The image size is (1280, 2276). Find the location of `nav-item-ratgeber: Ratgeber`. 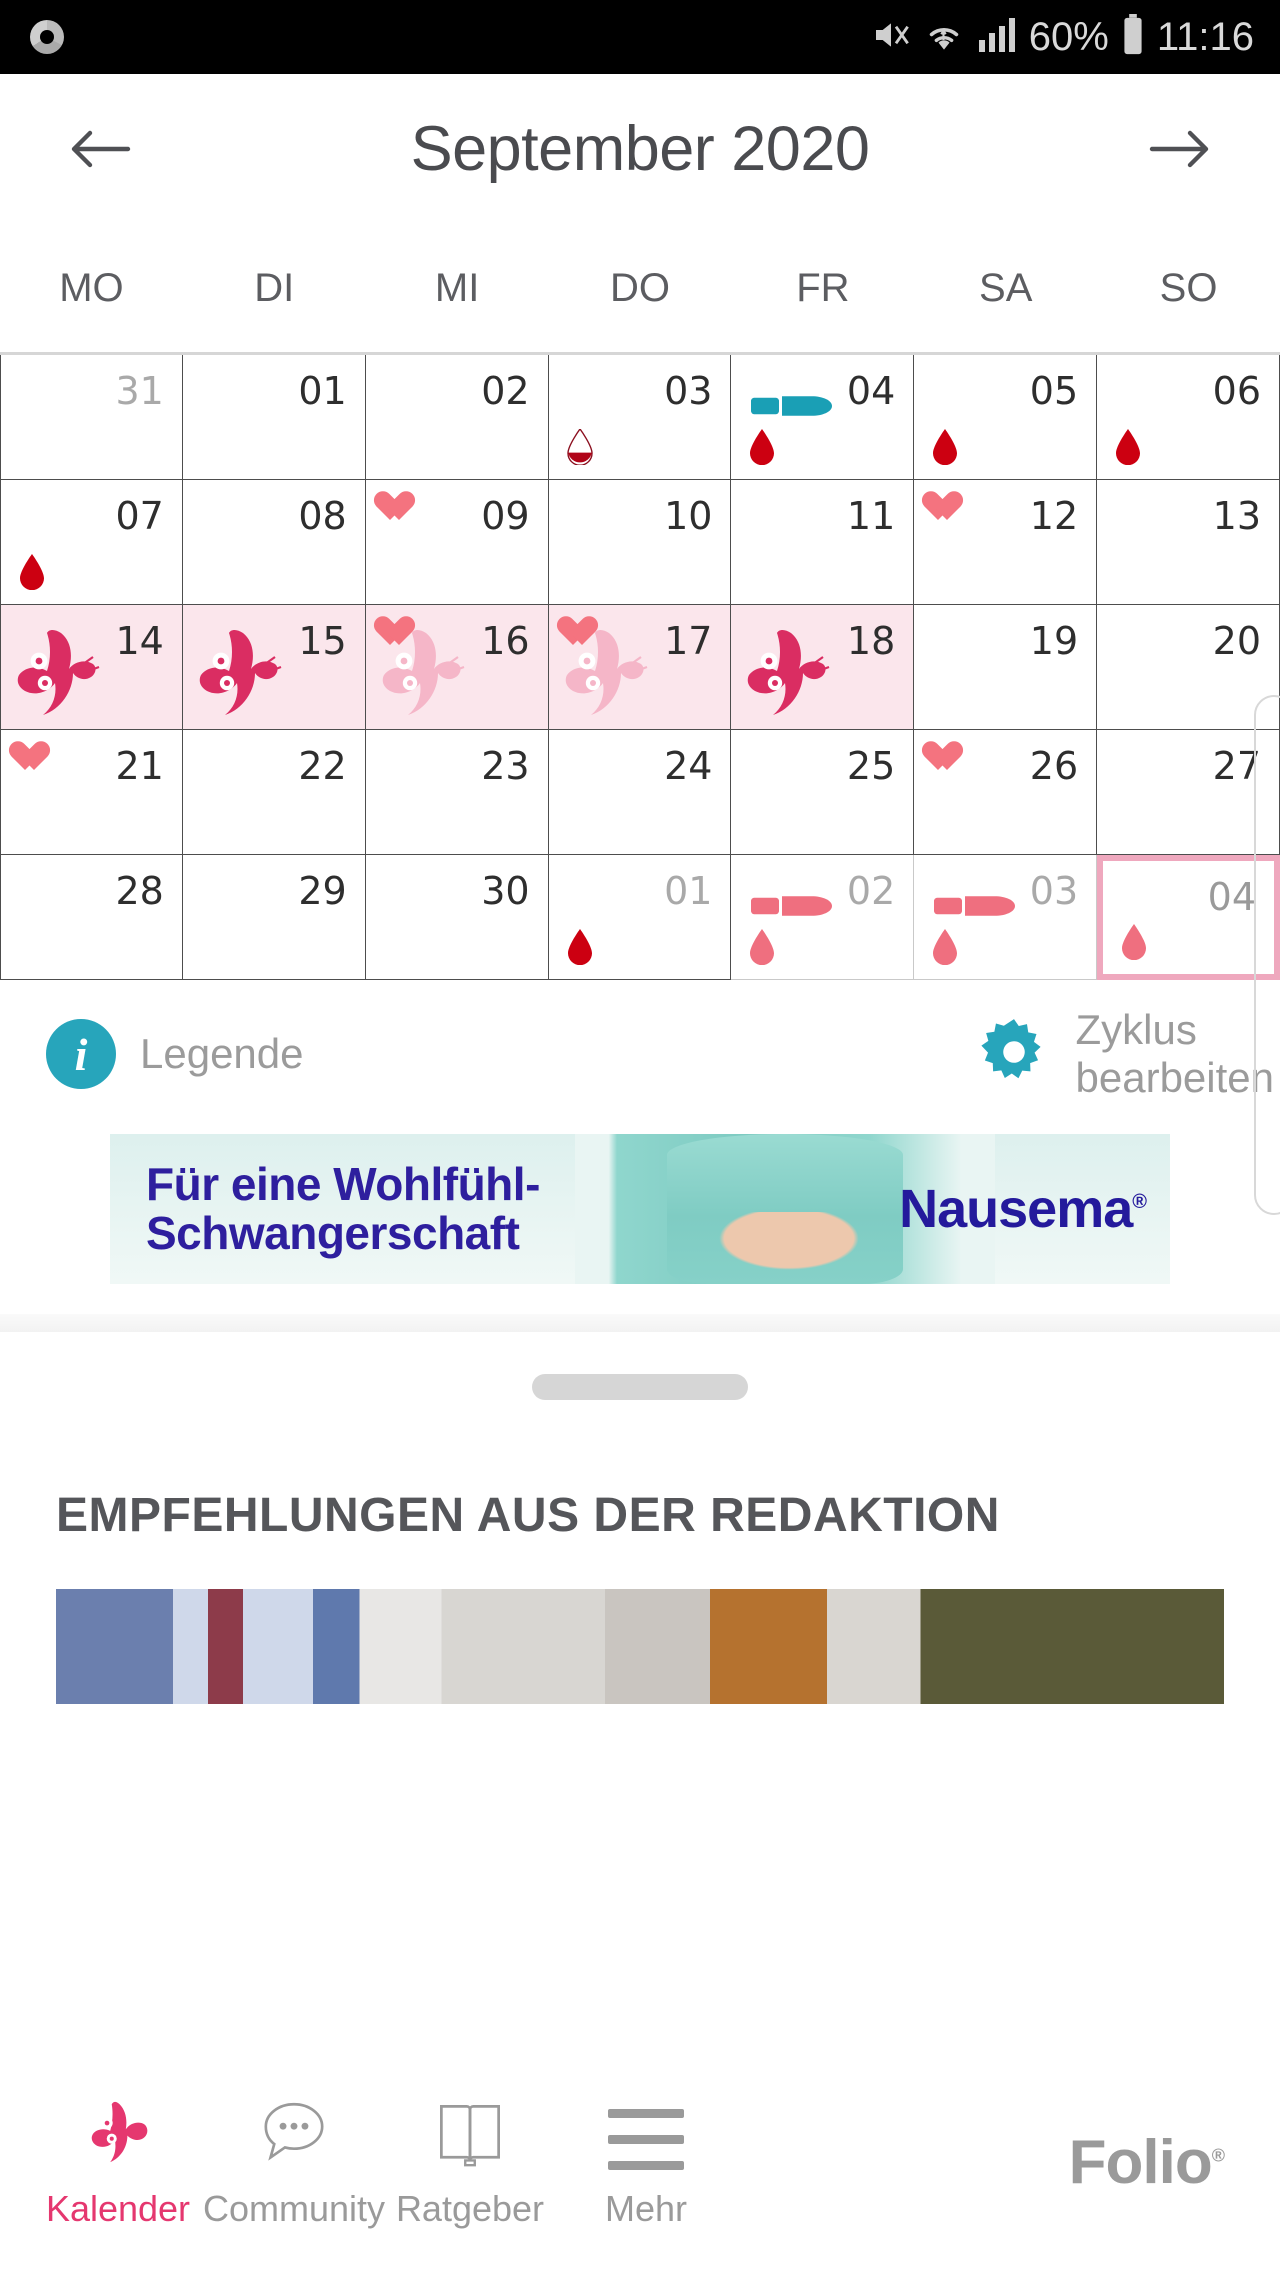

nav-item-ratgeber: Ratgeber is located at coordinates (470, 2162).